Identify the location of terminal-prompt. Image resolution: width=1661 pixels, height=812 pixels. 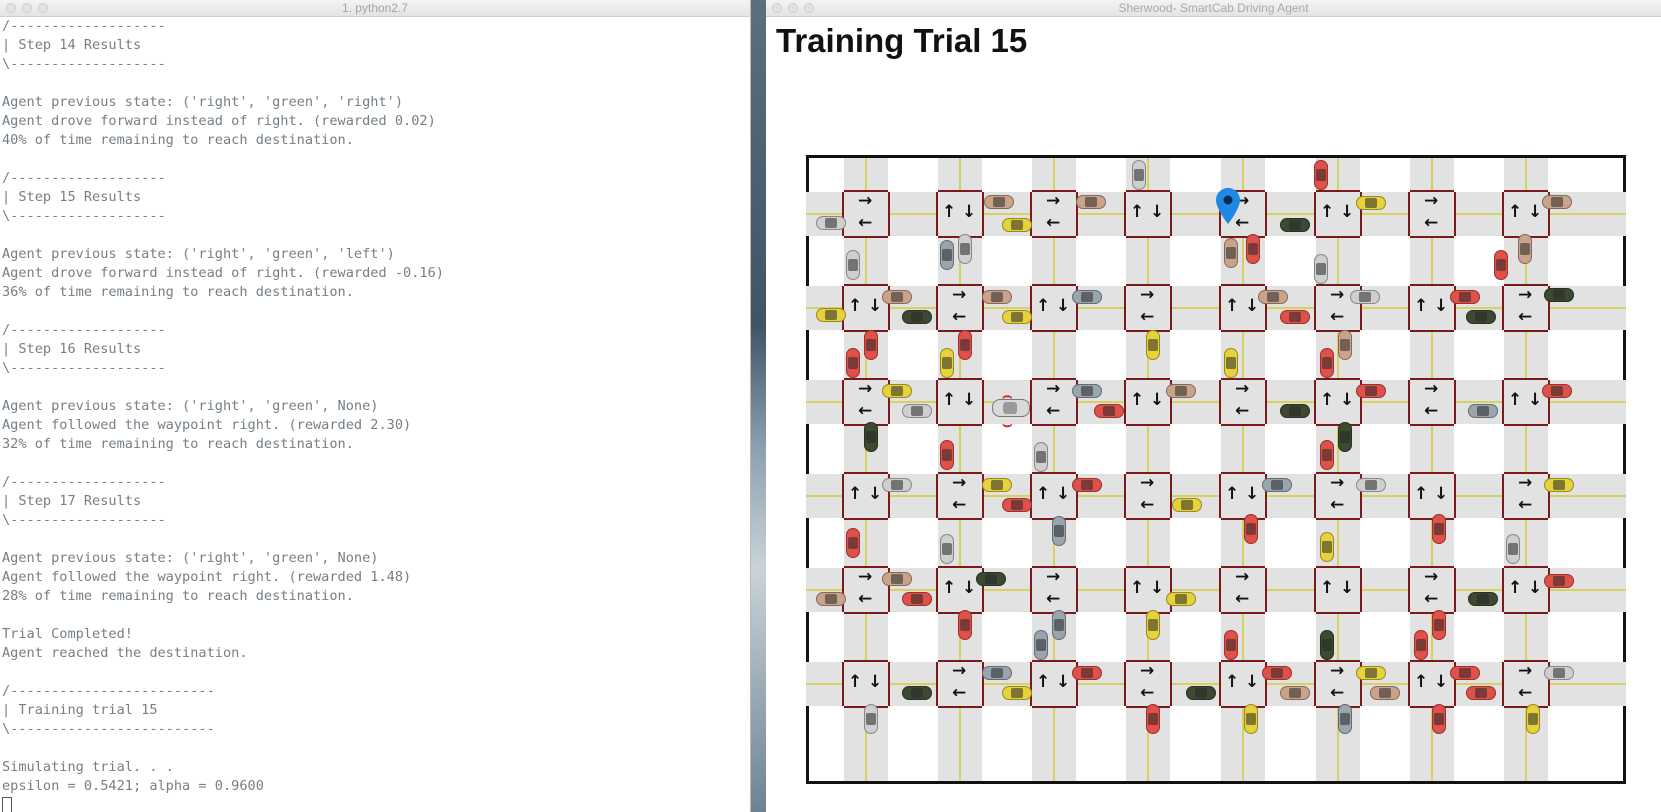
(374, 804).